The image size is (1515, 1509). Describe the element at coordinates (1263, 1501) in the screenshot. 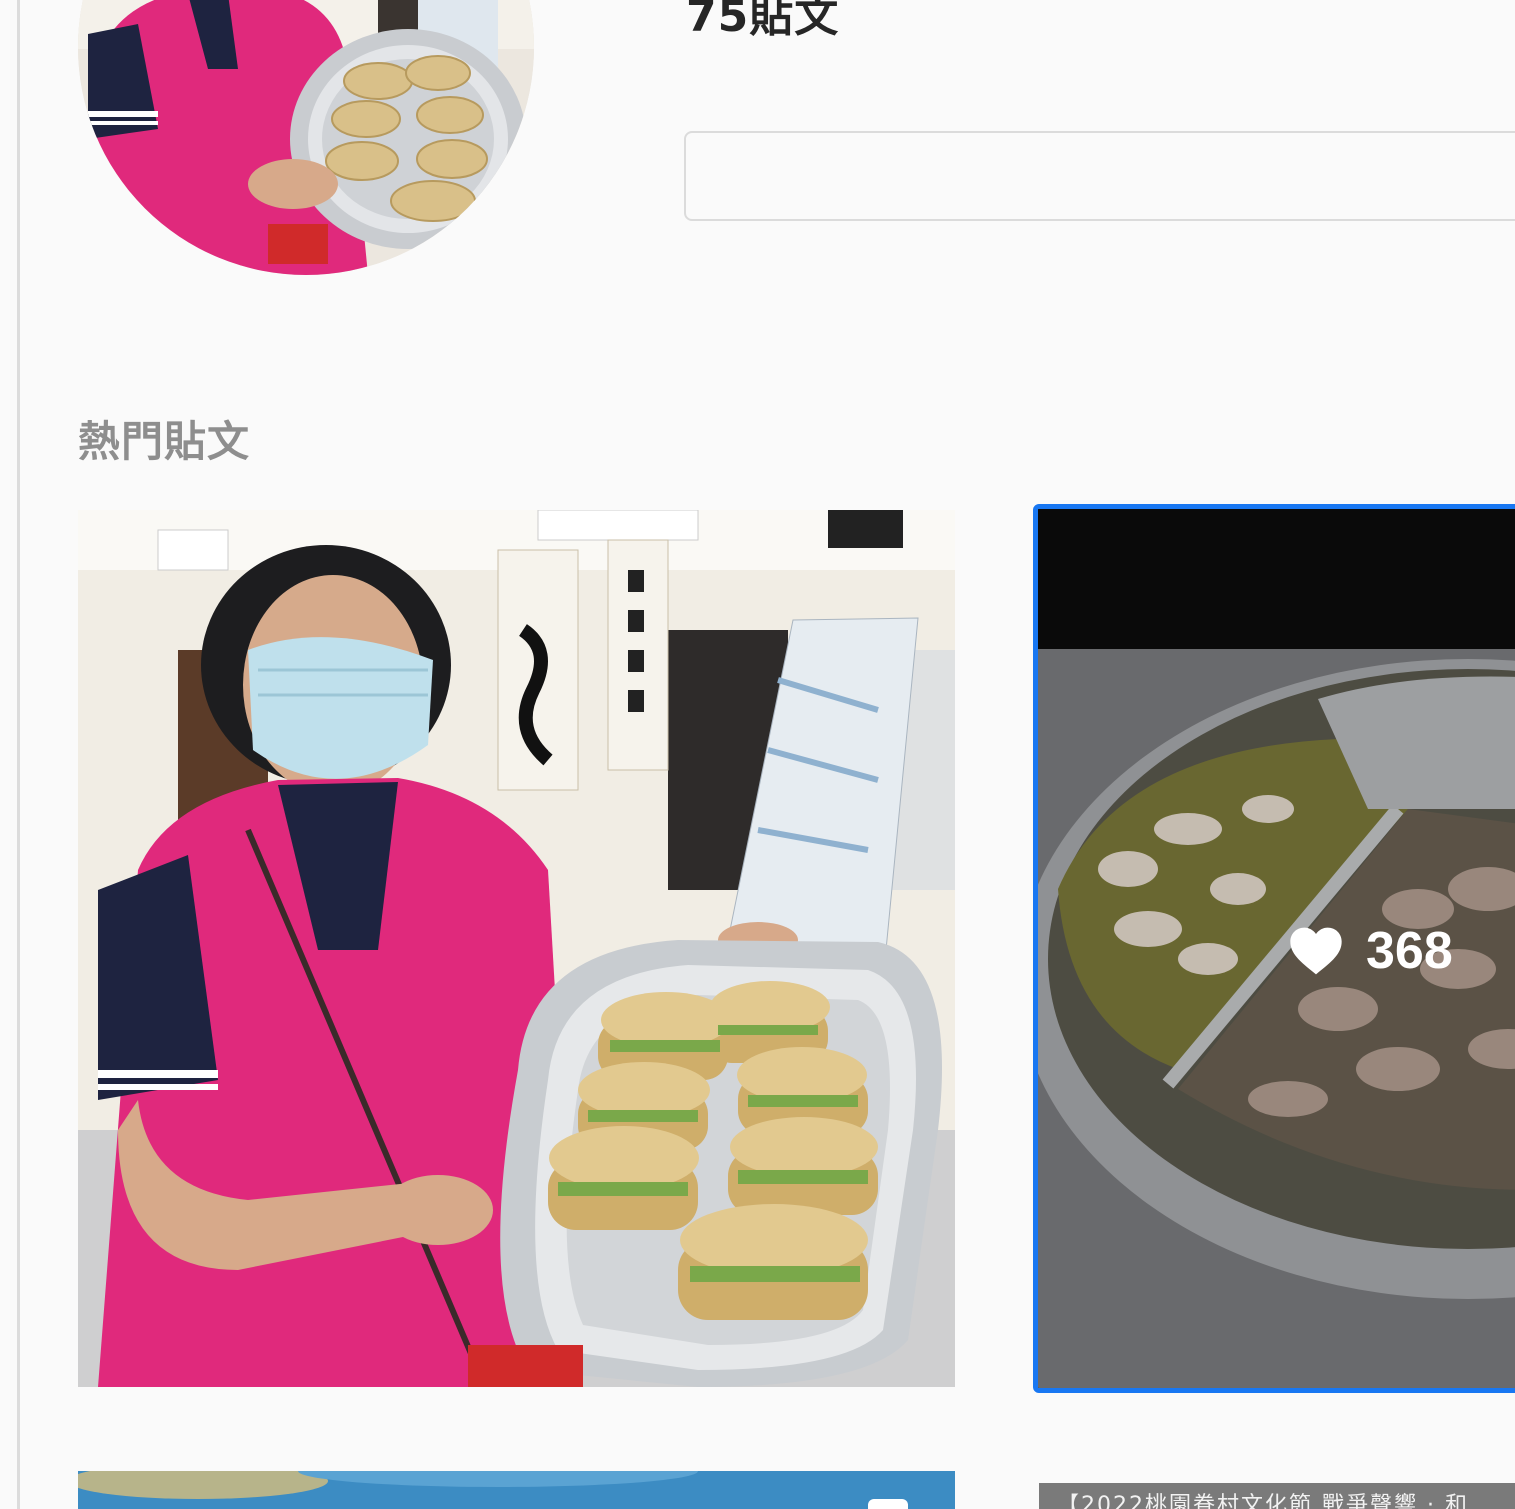

I see `post-caption: 【2022桃園眷村文化節 戰爭聲響 · 和` at that location.